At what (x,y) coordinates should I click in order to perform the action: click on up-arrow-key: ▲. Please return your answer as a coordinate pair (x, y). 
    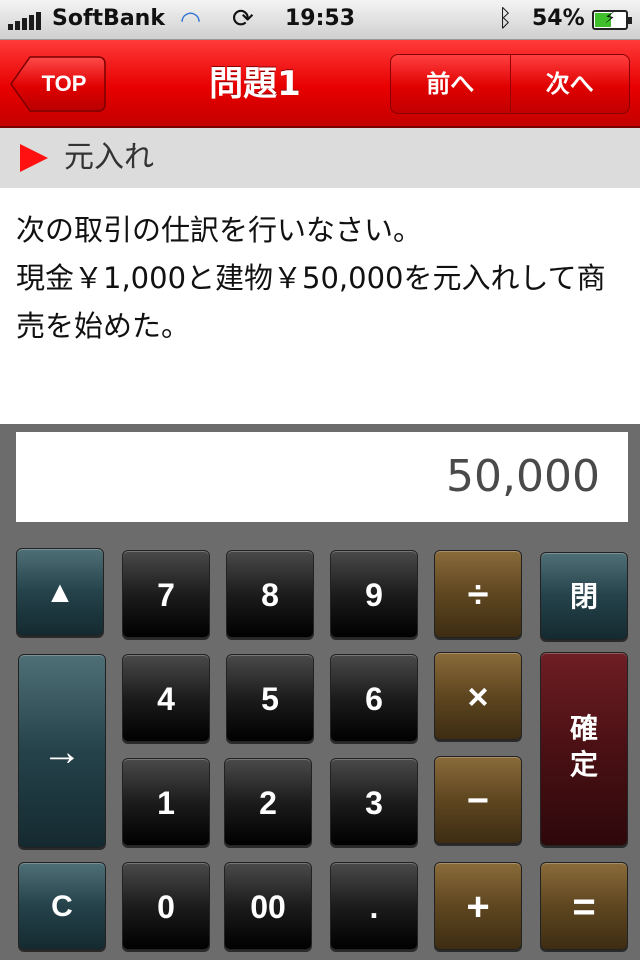
    Looking at the image, I should click on (60, 592).